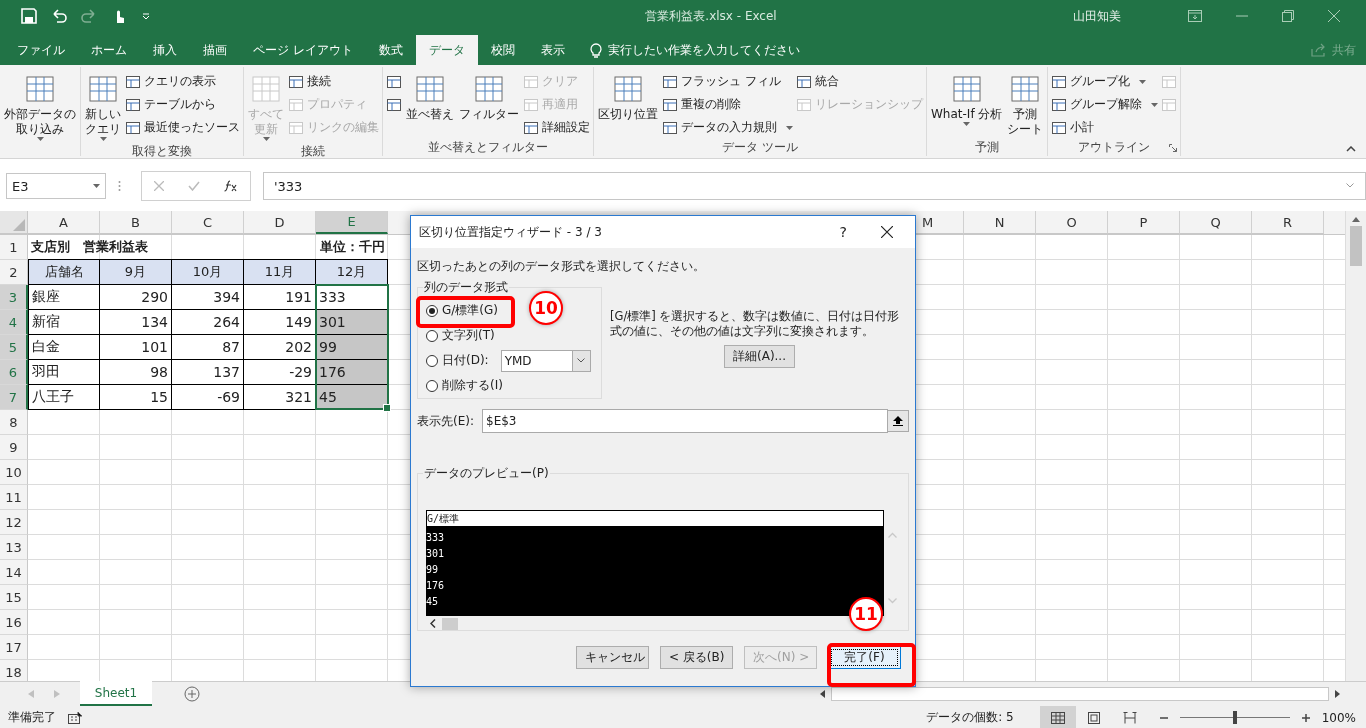 The image size is (1366, 728). Describe the element at coordinates (59, 16) in the screenshot. I see `undo-icon` at that location.